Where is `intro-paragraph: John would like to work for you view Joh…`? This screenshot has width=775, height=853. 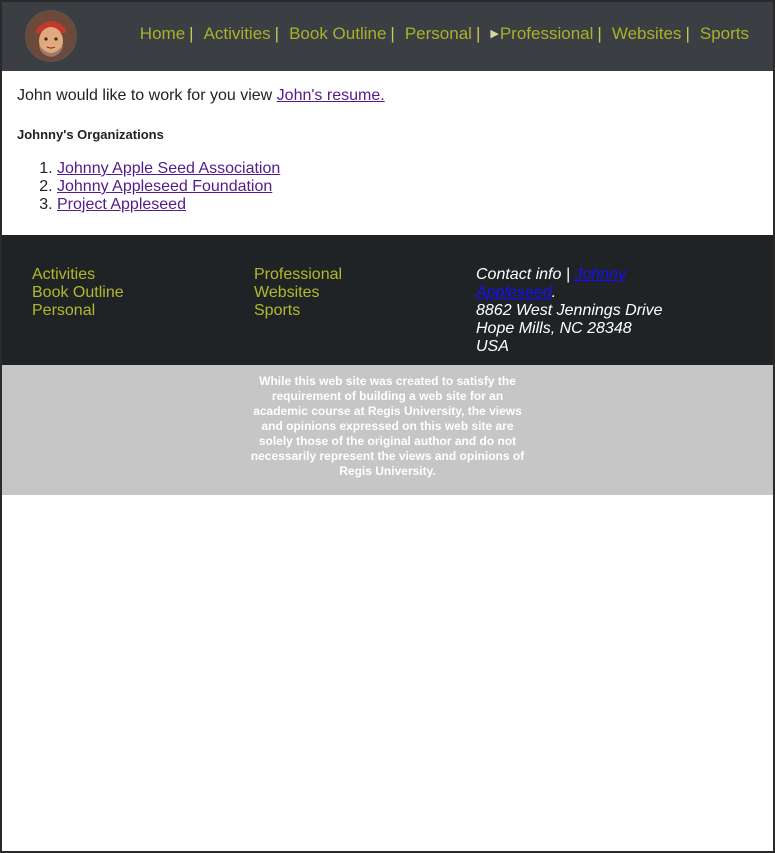
intro-paragraph: John would like to work for you view Joh… is located at coordinates (387, 96).